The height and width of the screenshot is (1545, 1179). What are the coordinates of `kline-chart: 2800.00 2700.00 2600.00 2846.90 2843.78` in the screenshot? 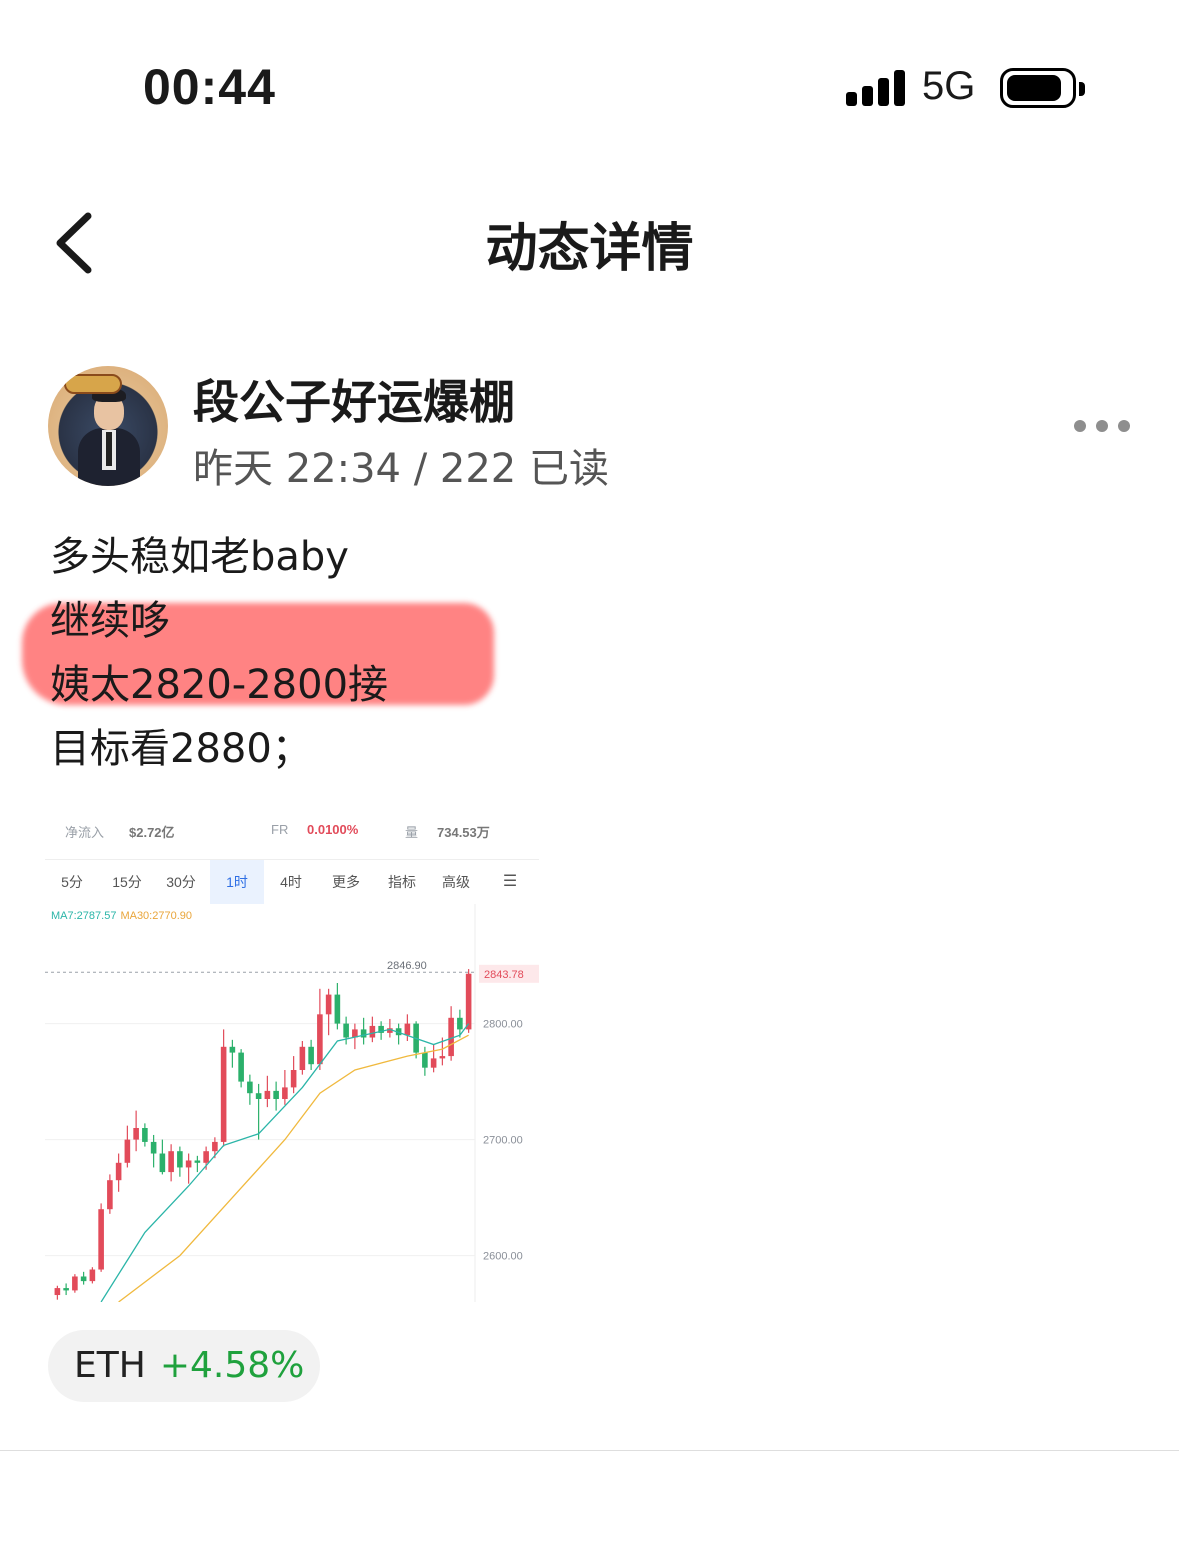 It's located at (292, 1103).